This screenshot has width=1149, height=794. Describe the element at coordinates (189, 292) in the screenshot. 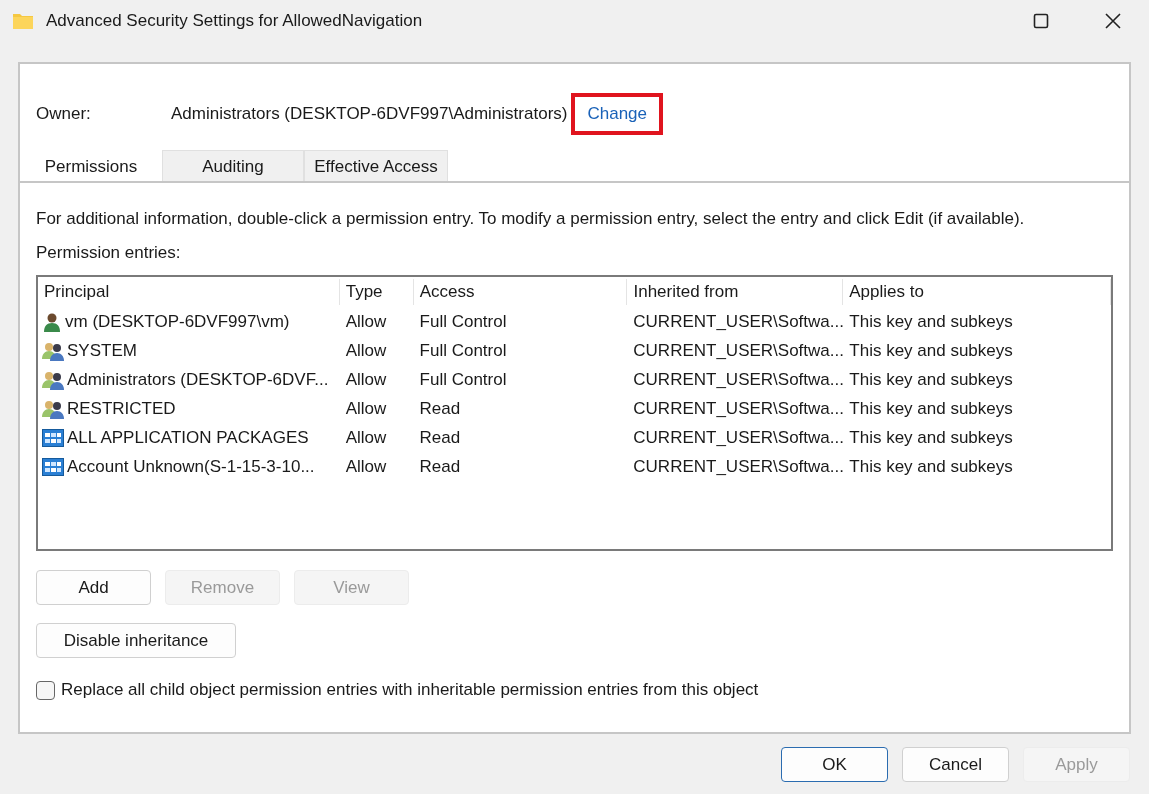

I see `column-header: Principal` at that location.